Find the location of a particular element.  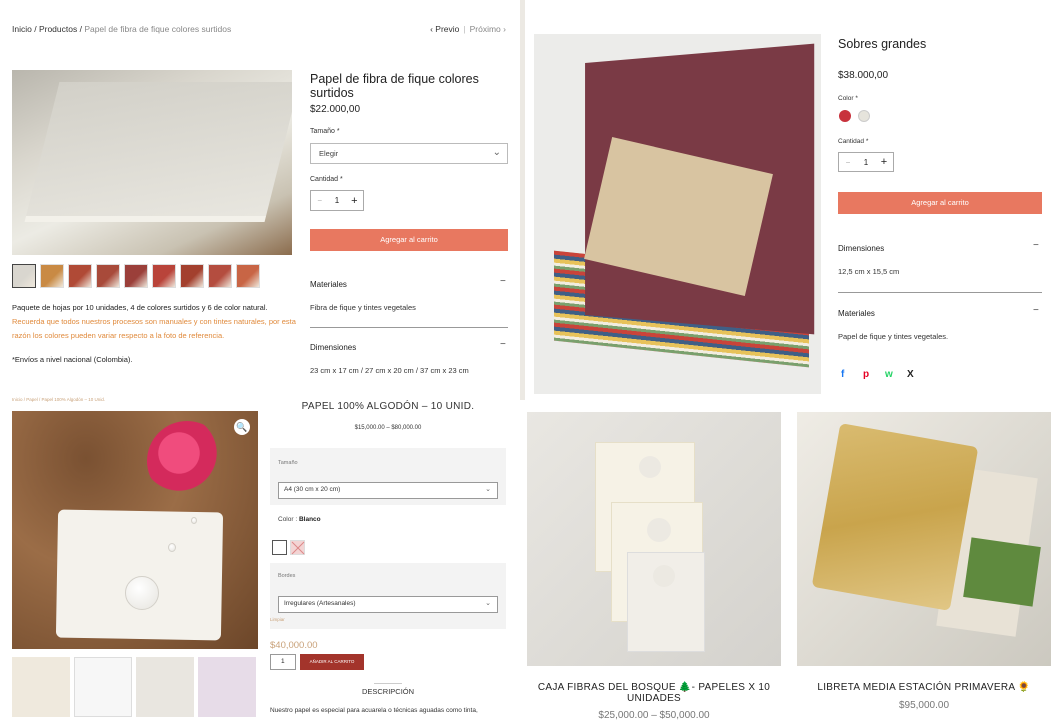

color-swatch-pink is located at coordinates (297, 547).